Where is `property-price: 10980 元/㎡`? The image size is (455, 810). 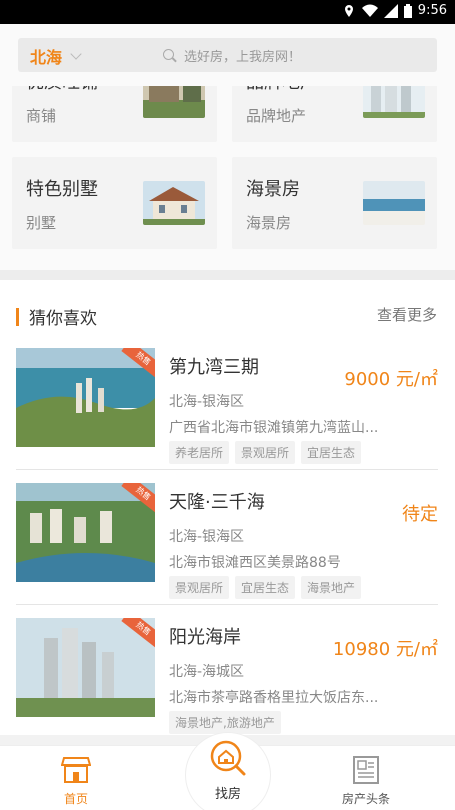 property-price: 10980 元/㎡ is located at coordinates (385, 649).